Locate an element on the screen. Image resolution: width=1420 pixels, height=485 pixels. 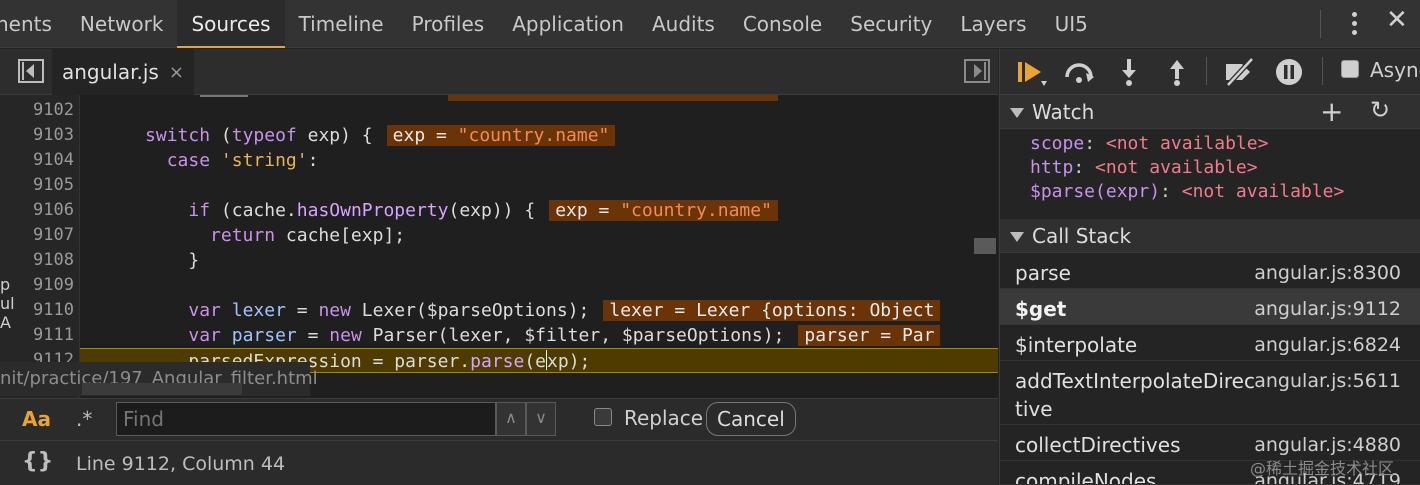
line-number: 9104 is located at coordinates (37, 160).